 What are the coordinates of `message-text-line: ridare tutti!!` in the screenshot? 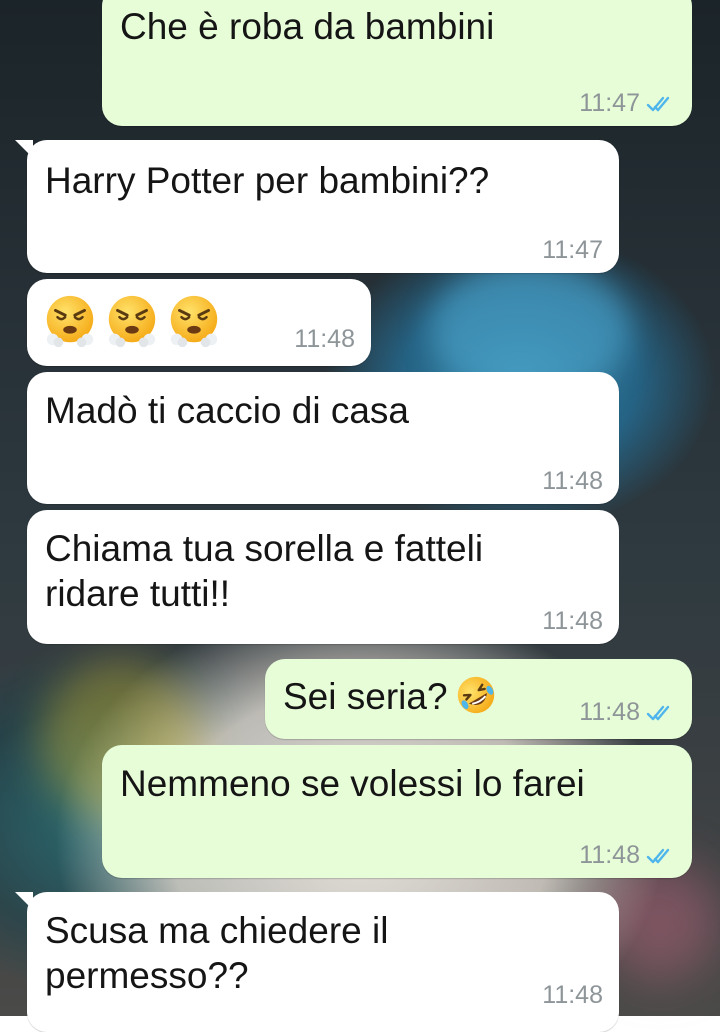 It's located at (138, 593).